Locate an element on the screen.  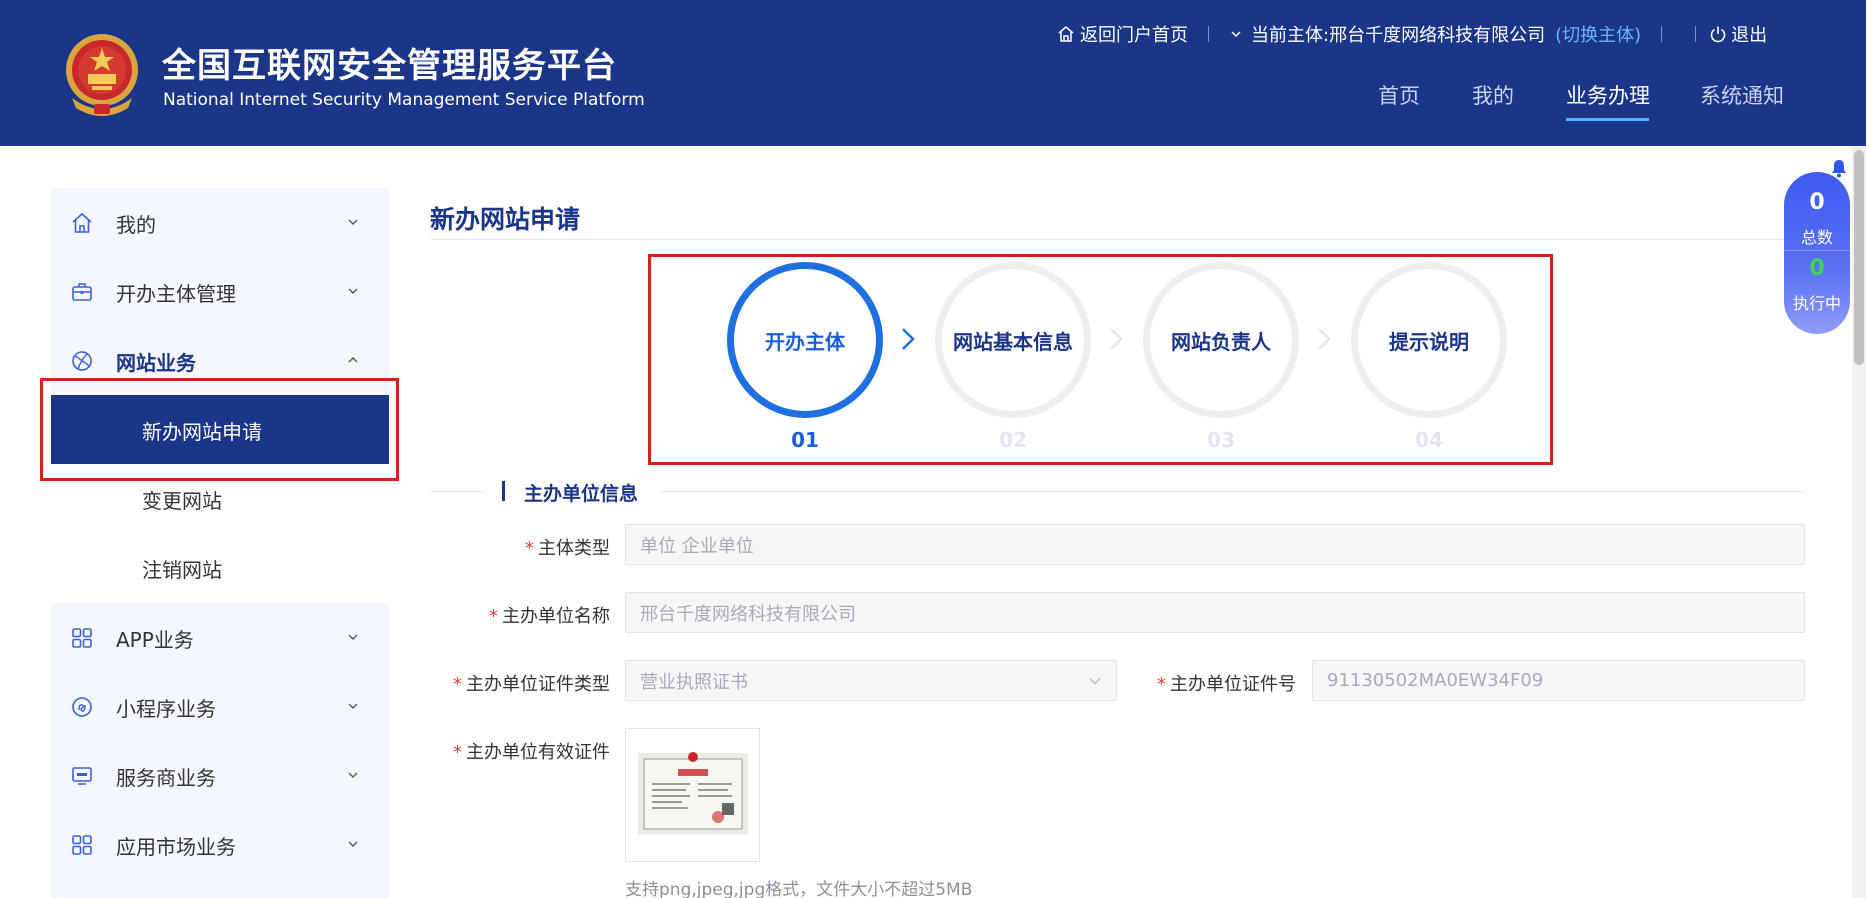
step-1: 开办主体 is located at coordinates (805, 340).